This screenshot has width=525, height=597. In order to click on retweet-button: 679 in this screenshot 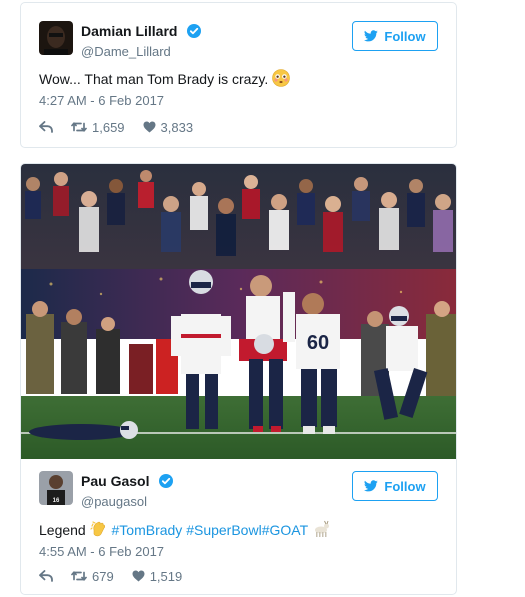, I will do `click(92, 576)`.